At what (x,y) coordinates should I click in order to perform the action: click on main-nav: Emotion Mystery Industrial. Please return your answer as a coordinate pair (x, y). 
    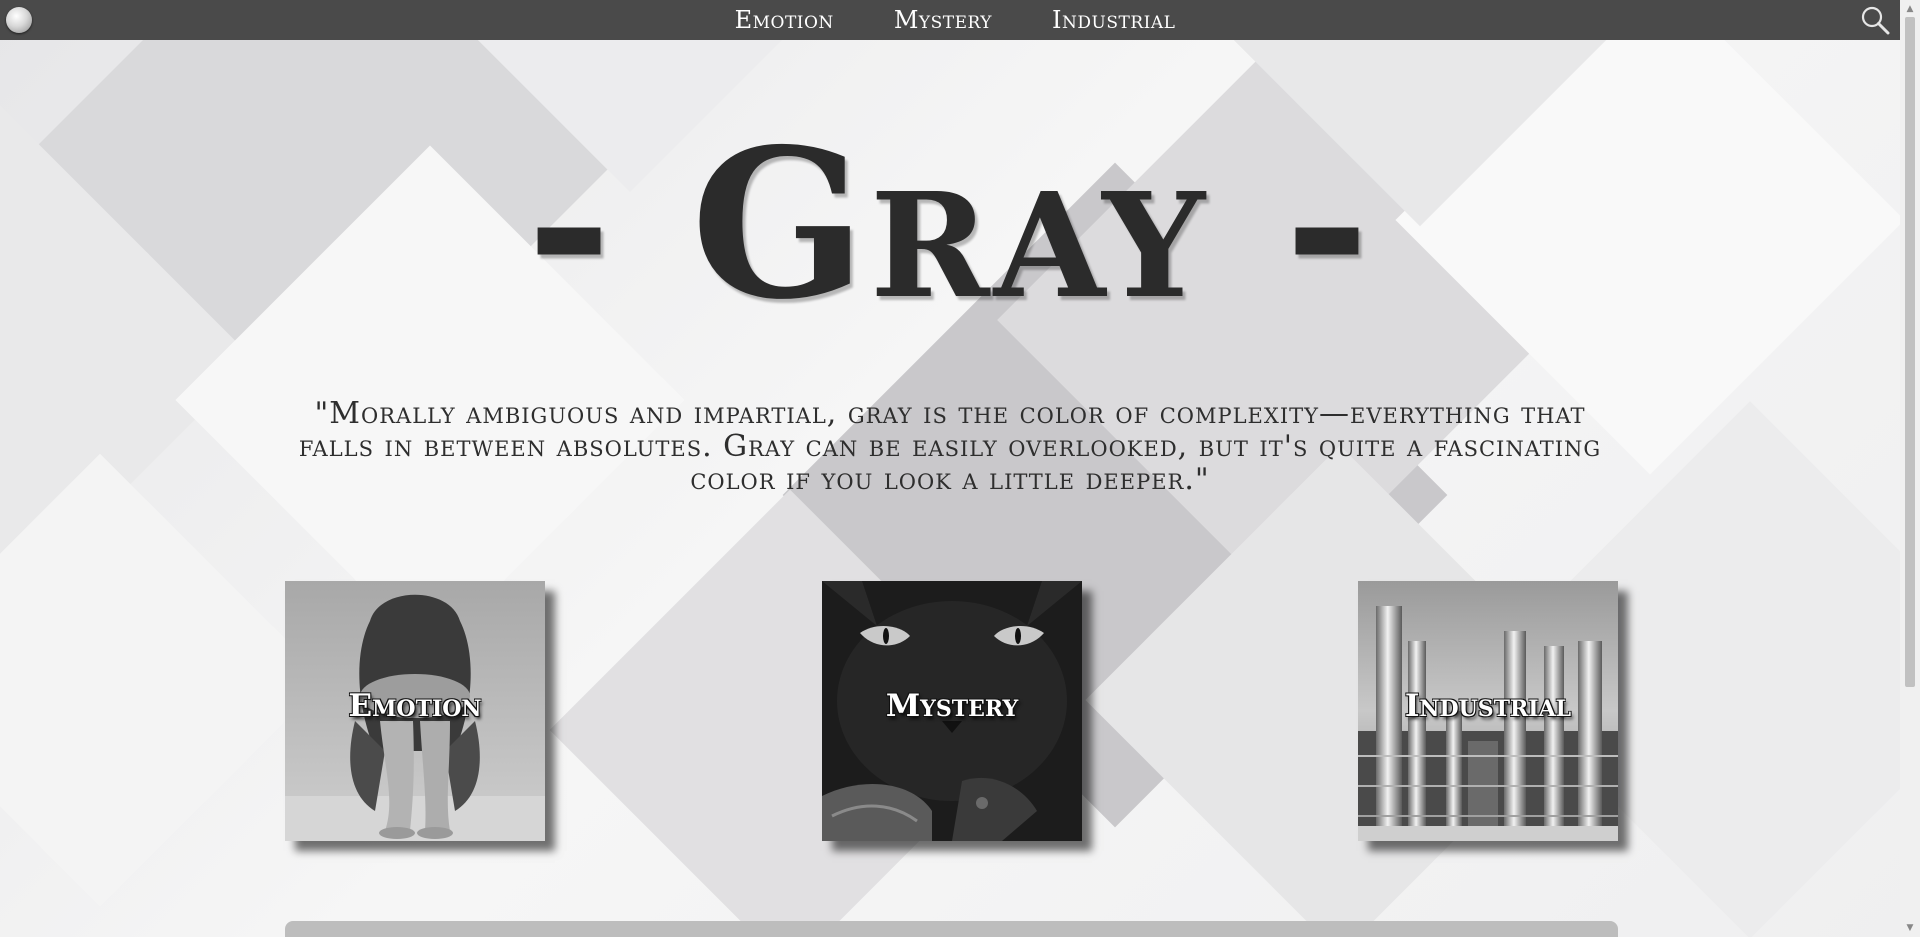
    Looking at the image, I should click on (950, 20).